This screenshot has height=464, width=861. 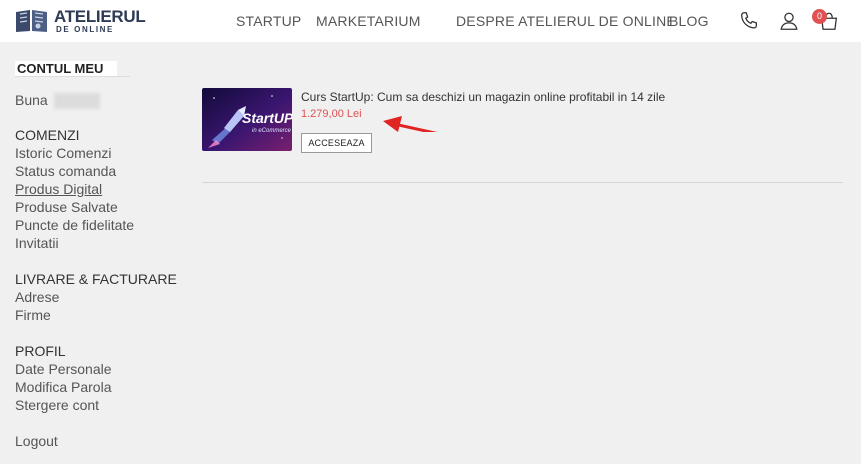 I want to click on nav-despre: DESPRE ATELIERUL DE ONLINE, so click(x=566, y=21).